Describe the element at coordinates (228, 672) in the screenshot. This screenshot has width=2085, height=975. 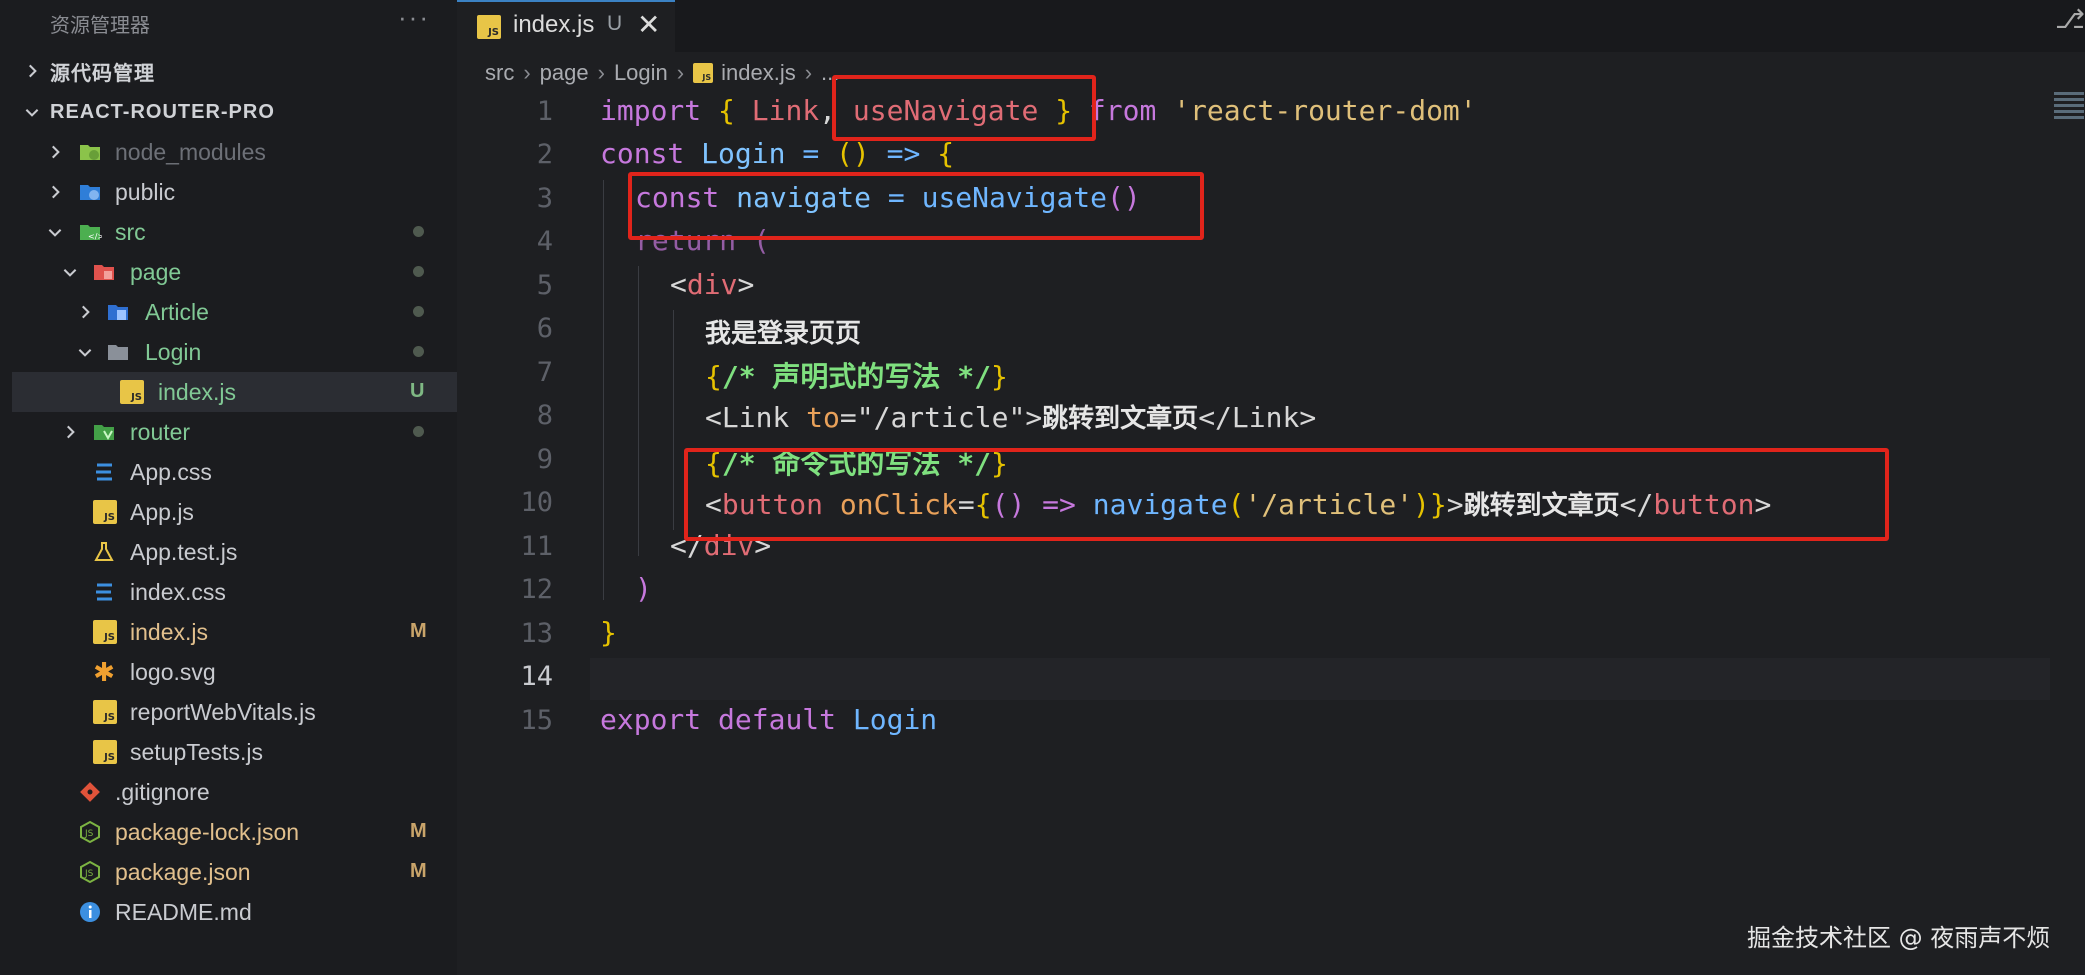
I see `tree-item-logo-svg: ✱ logo.svg` at that location.